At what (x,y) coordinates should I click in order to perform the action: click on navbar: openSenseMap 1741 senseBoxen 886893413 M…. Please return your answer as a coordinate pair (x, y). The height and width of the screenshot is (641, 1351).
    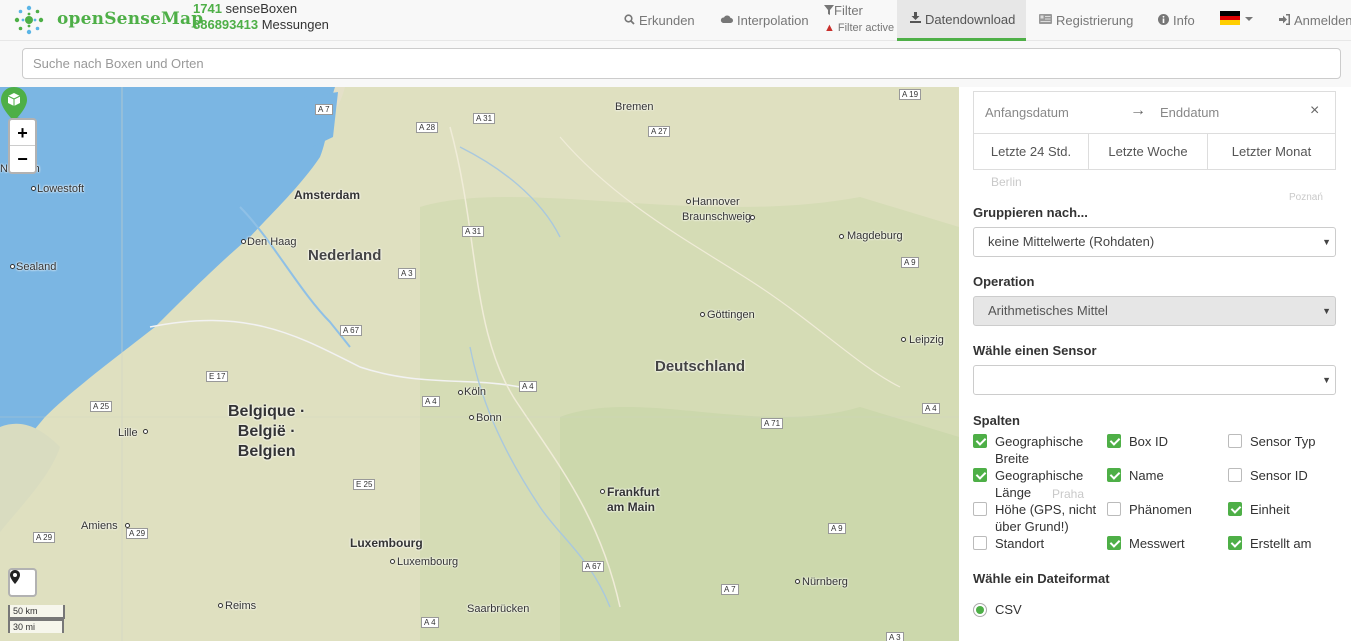
    Looking at the image, I should click on (675, 20).